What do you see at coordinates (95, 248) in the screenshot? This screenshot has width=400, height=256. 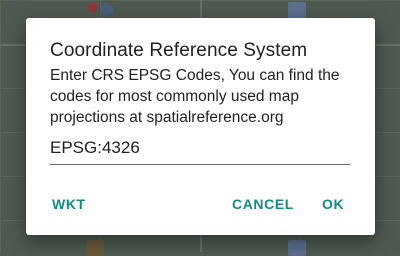 I see `folder-icon` at bounding box center [95, 248].